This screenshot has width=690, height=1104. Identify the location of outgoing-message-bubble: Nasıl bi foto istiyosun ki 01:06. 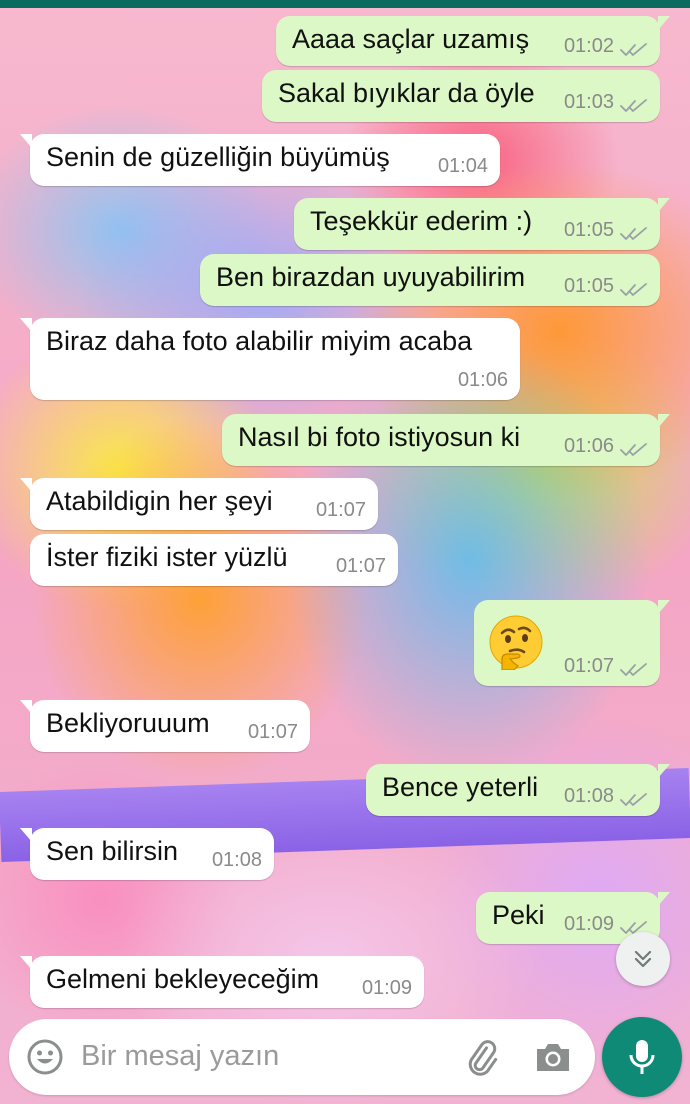
(446, 440).